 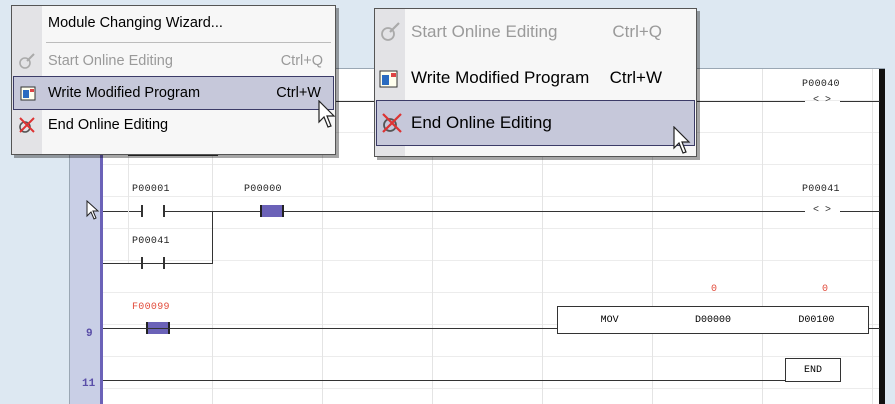 I want to click on end-instruction: END, so click(x=813, y=370).